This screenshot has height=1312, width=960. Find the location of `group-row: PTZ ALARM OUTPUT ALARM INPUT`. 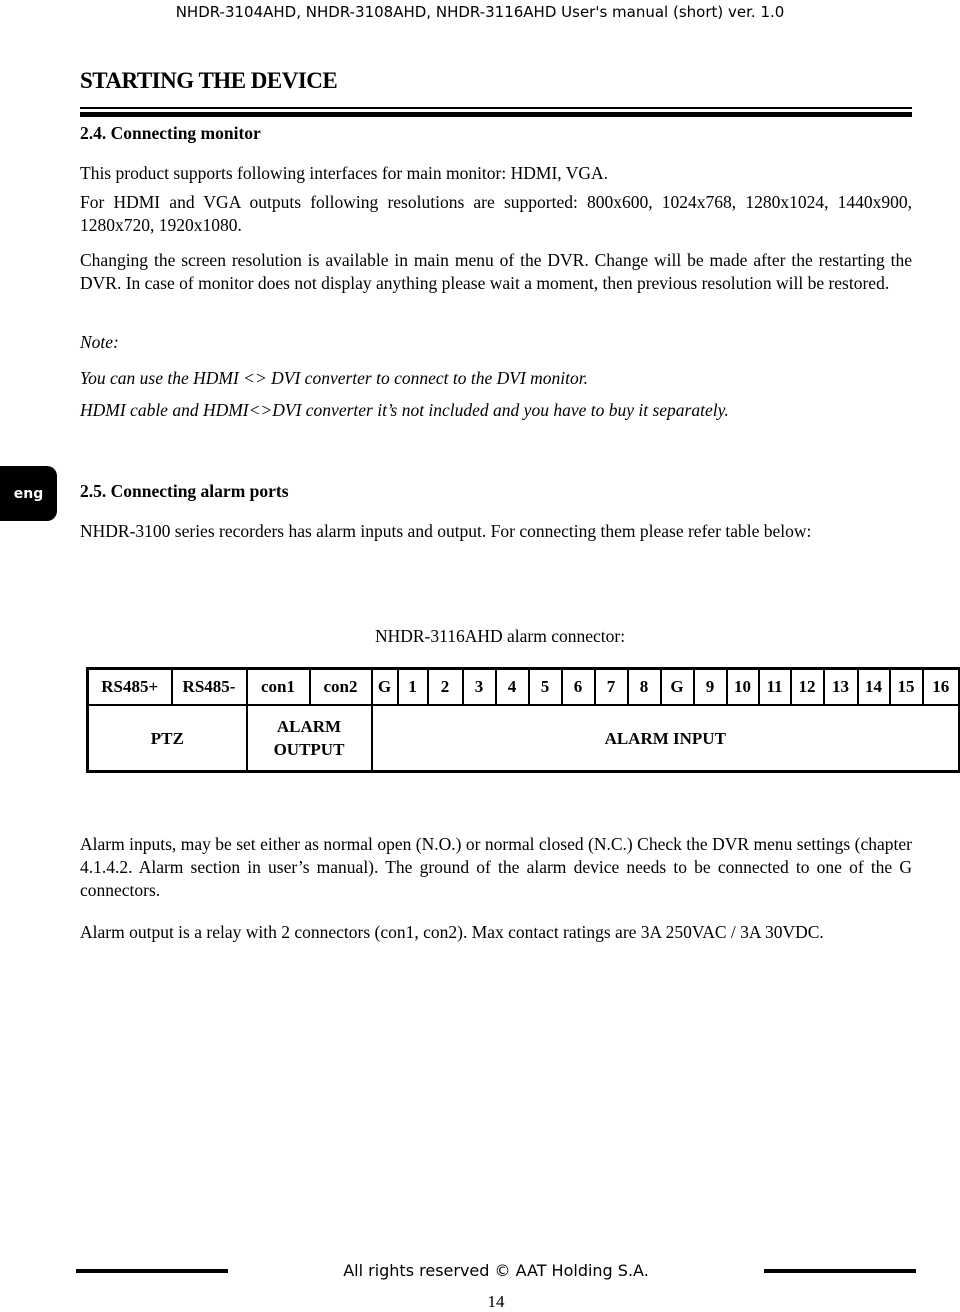

group-row: PTZ ALARM OUTPUT ALARM INPUT is located at coordinates (523, 738).